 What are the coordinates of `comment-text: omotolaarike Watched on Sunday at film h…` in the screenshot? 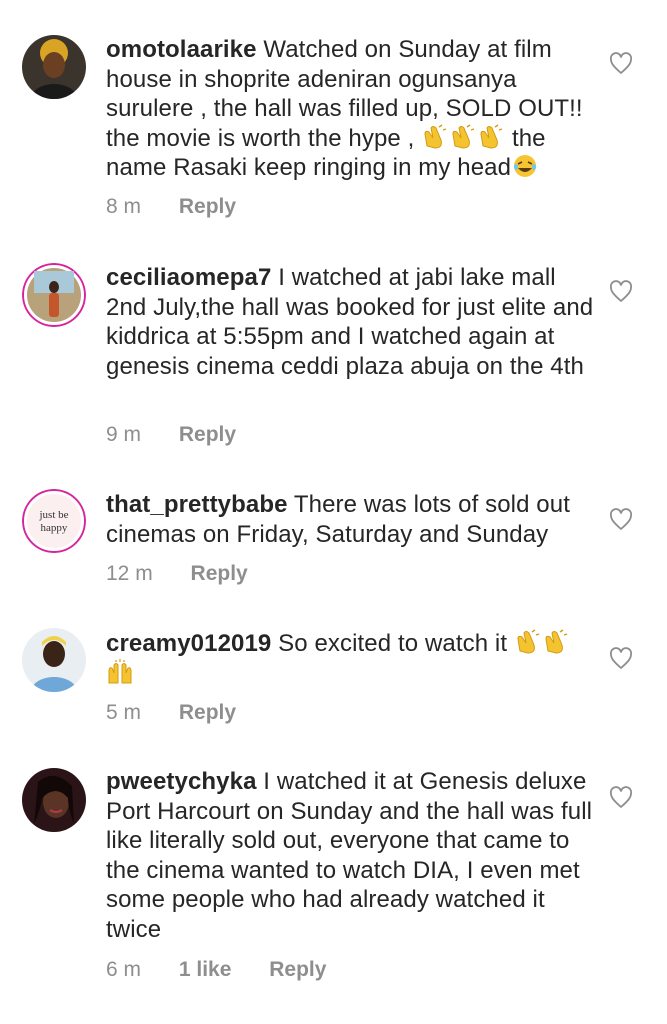 It's located at (351, 109).